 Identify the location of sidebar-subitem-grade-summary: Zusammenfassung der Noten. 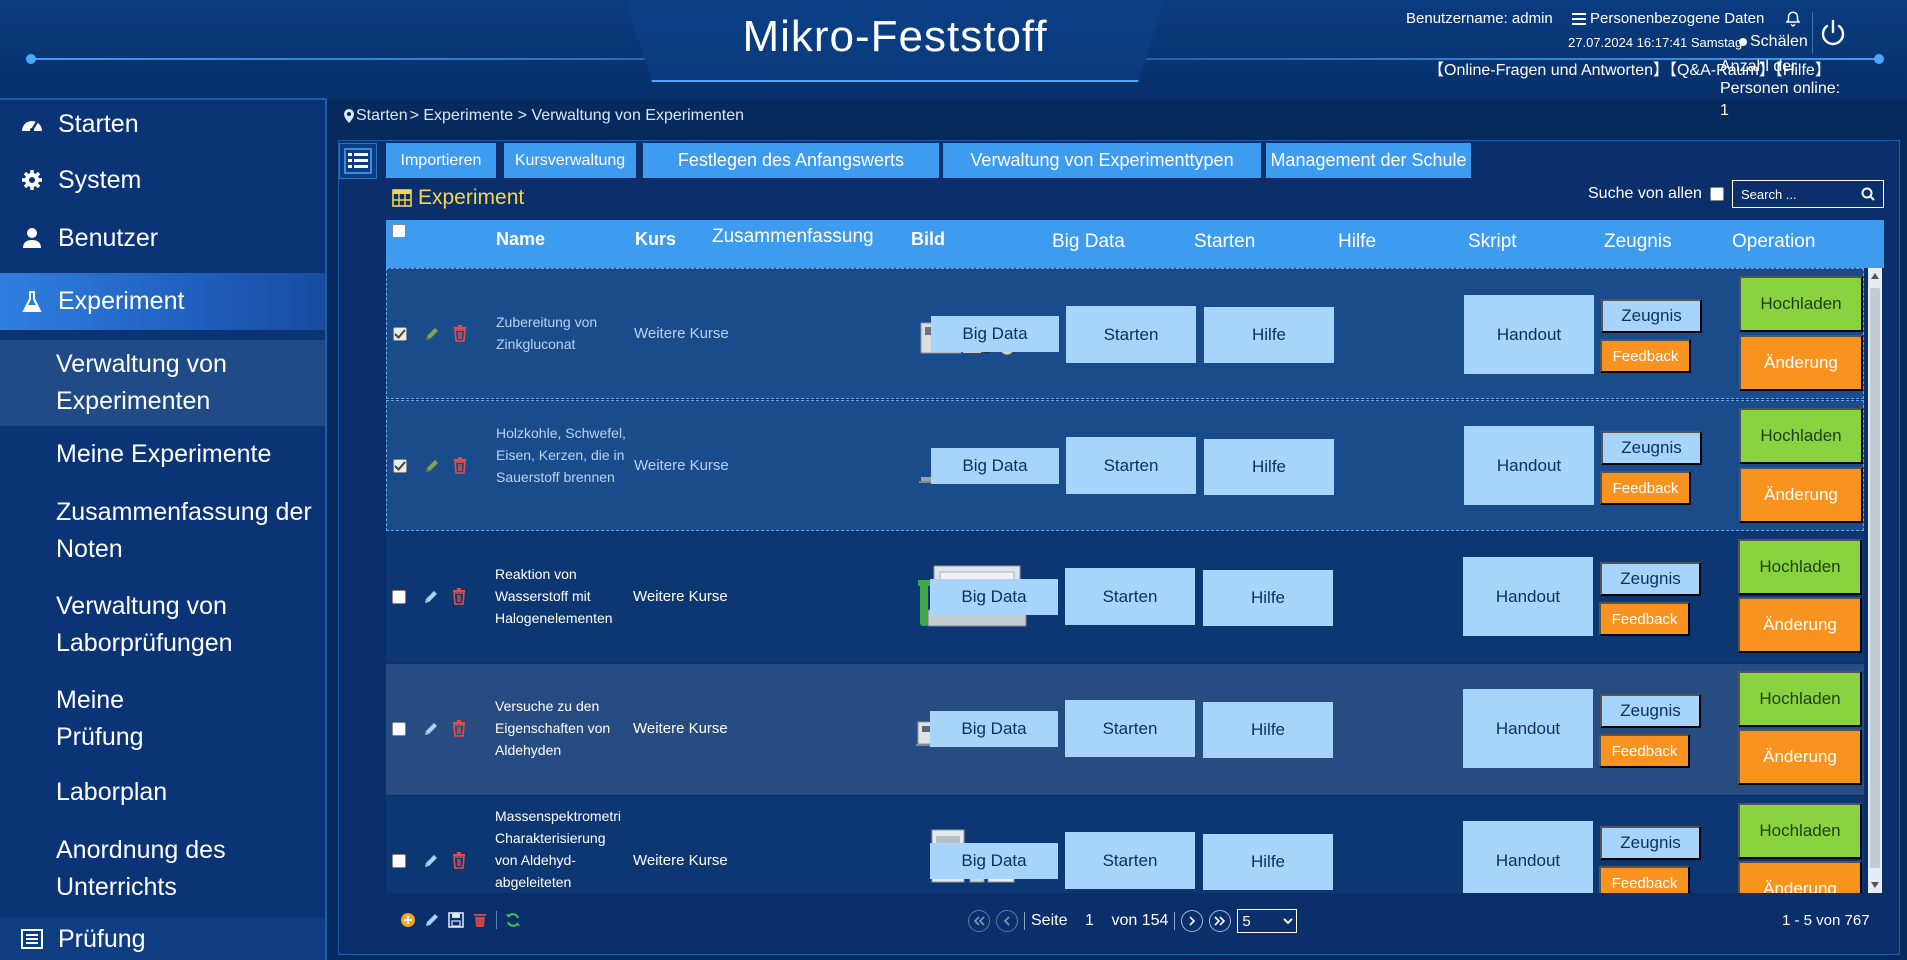
(162, 531).